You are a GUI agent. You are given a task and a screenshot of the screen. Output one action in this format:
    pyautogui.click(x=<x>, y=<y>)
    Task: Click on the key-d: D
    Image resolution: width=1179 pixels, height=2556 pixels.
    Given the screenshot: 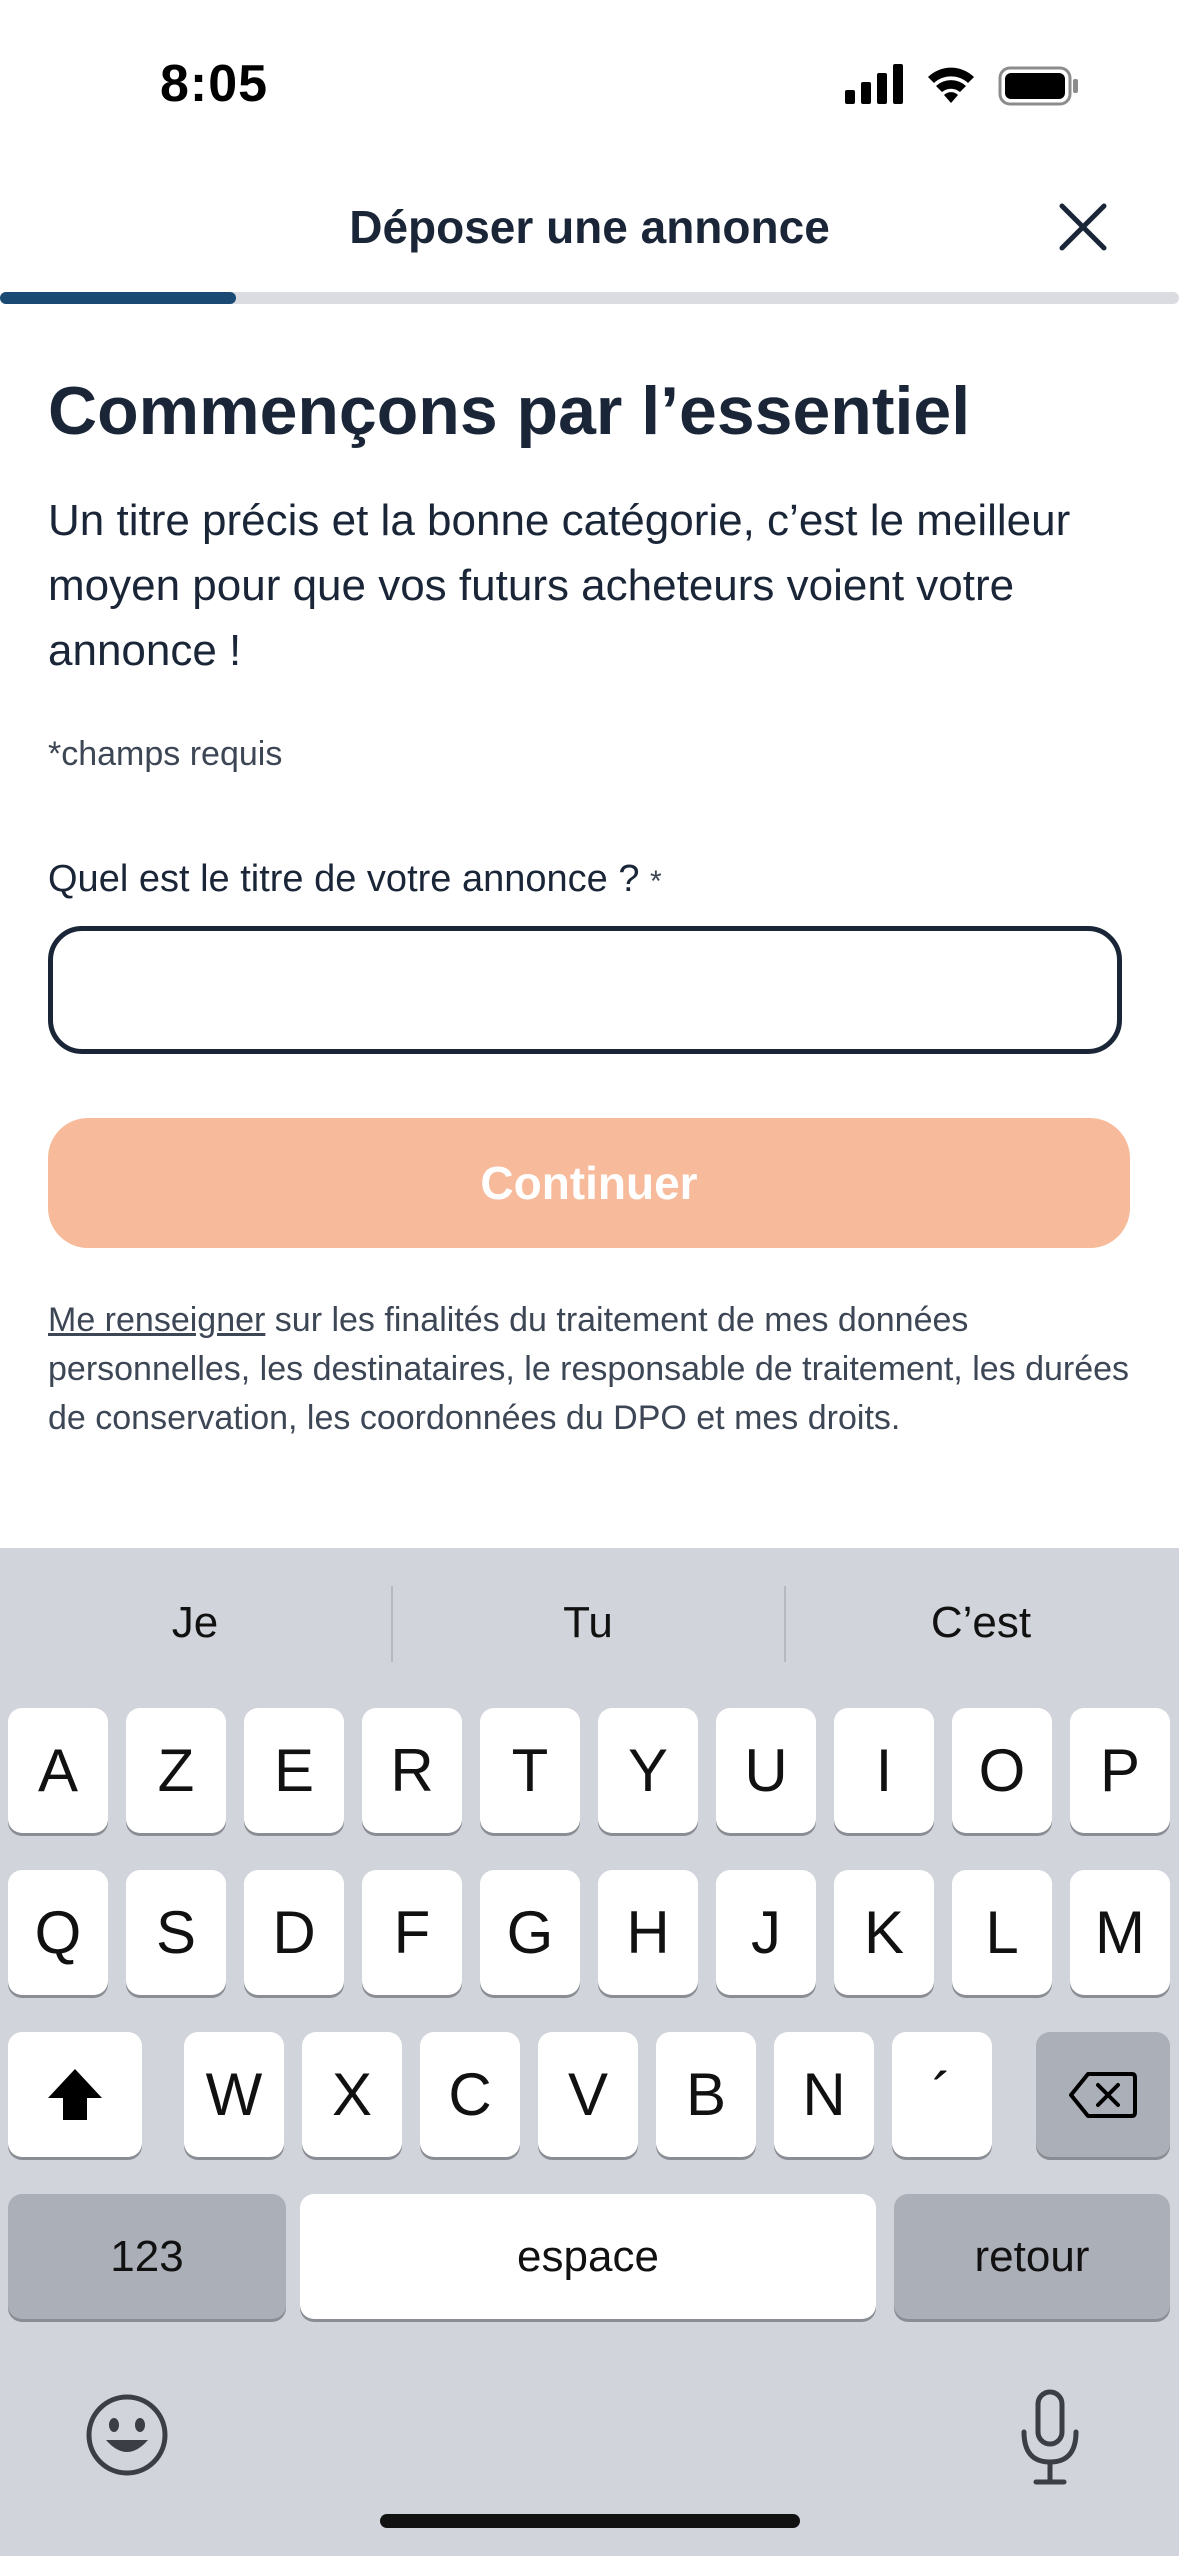 What is the action you would take?
    pyautogui.click(x=294, y=1932)
    